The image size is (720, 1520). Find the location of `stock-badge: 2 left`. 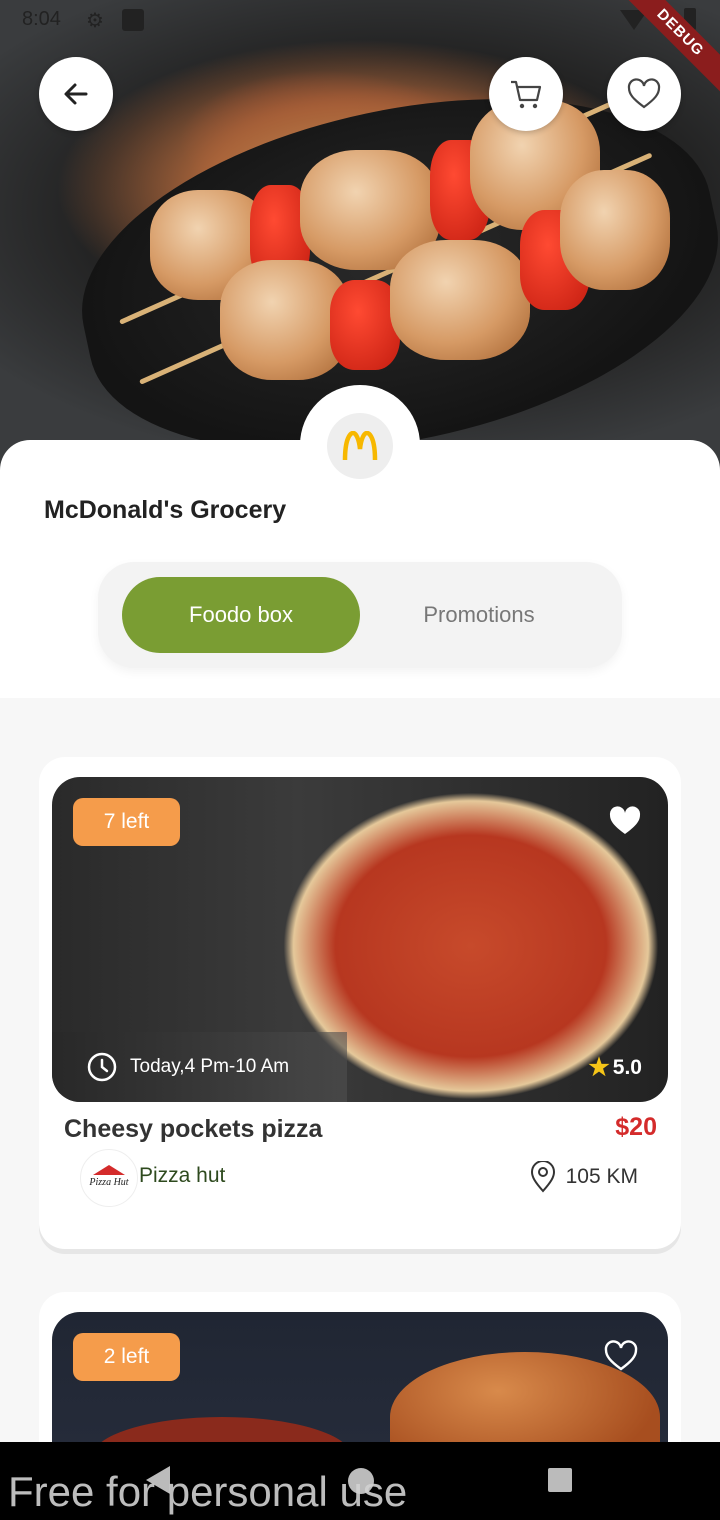

stock-badge: 2 left is located at coordinates (126, 1357).